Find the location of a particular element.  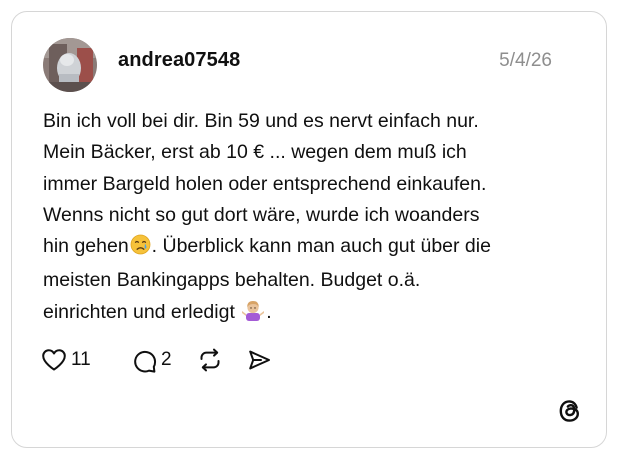

post-line-7-start: einrichten und erledigt is located at coordinates (142, 311).